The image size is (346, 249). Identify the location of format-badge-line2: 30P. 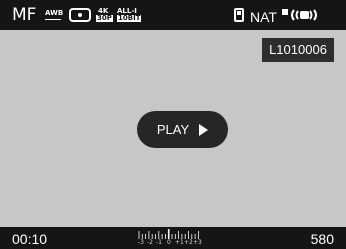
(104, 18).